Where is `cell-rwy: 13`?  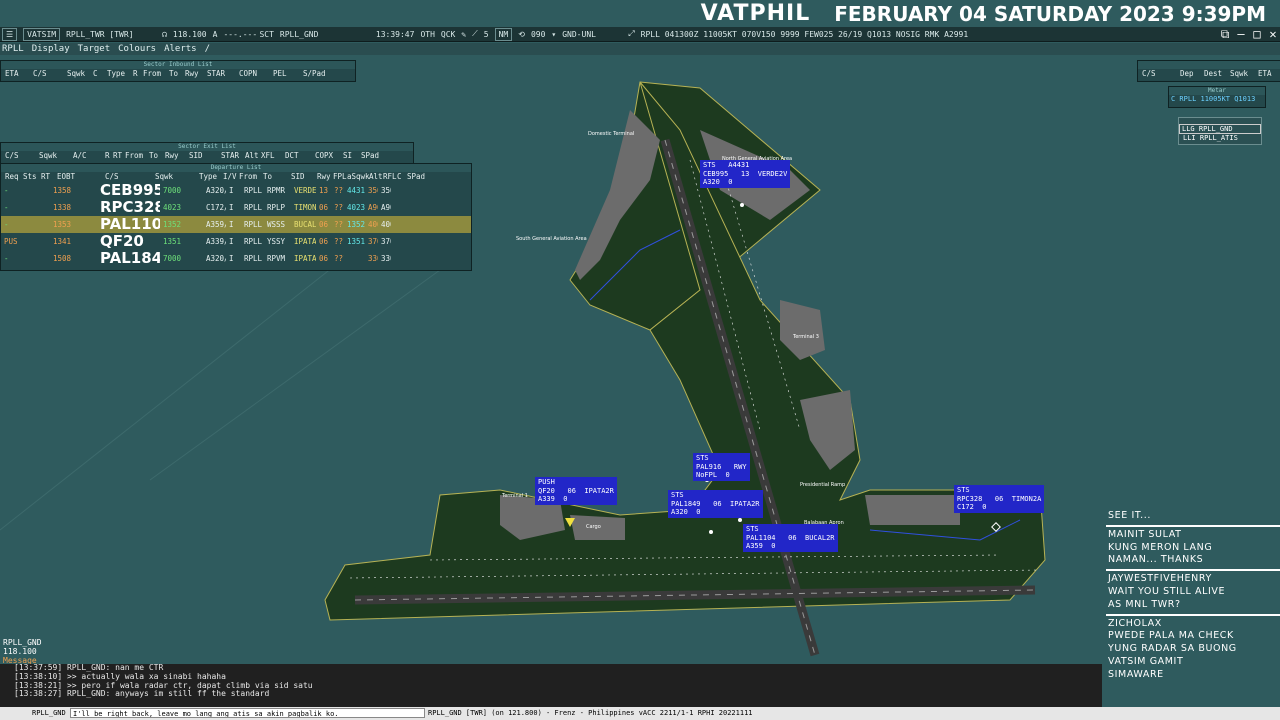
cell-rwy: 13 is located at coordinates (323, 190).